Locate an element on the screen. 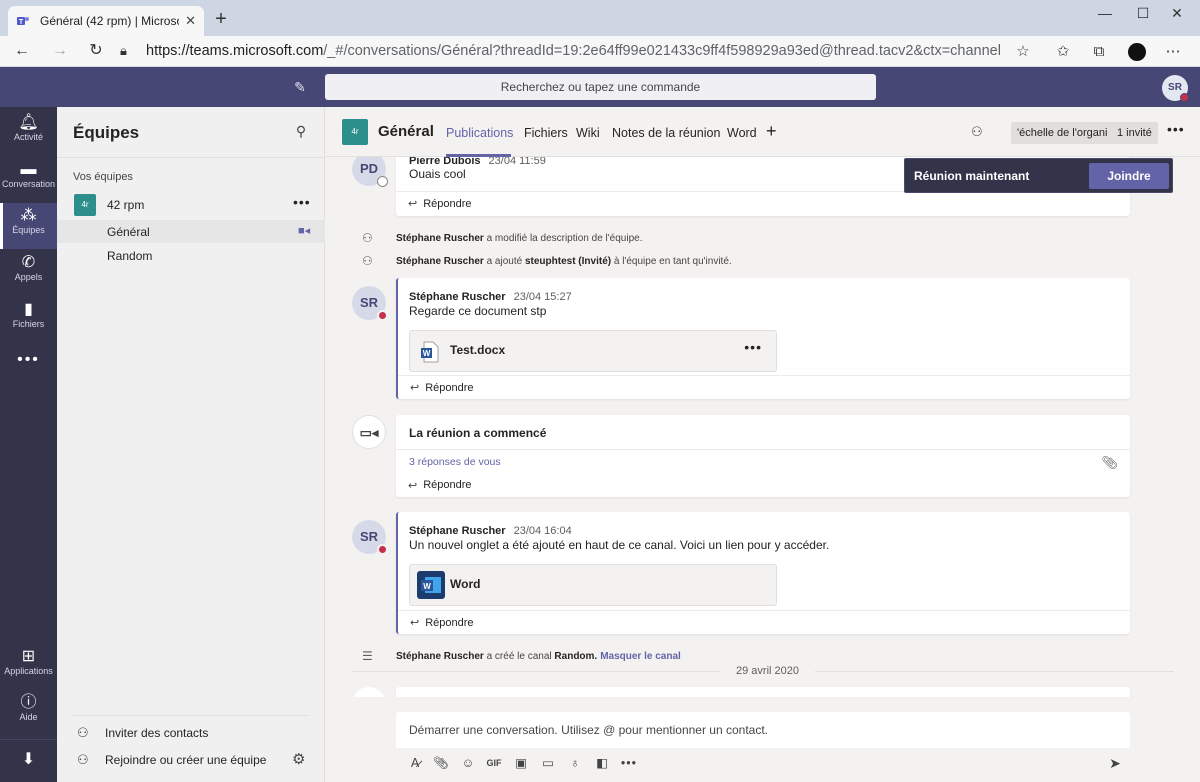 The width and height of the screenshot is (1200, 782). hide-channel-link: Masquer le canal is located at coordinates (640, 656).